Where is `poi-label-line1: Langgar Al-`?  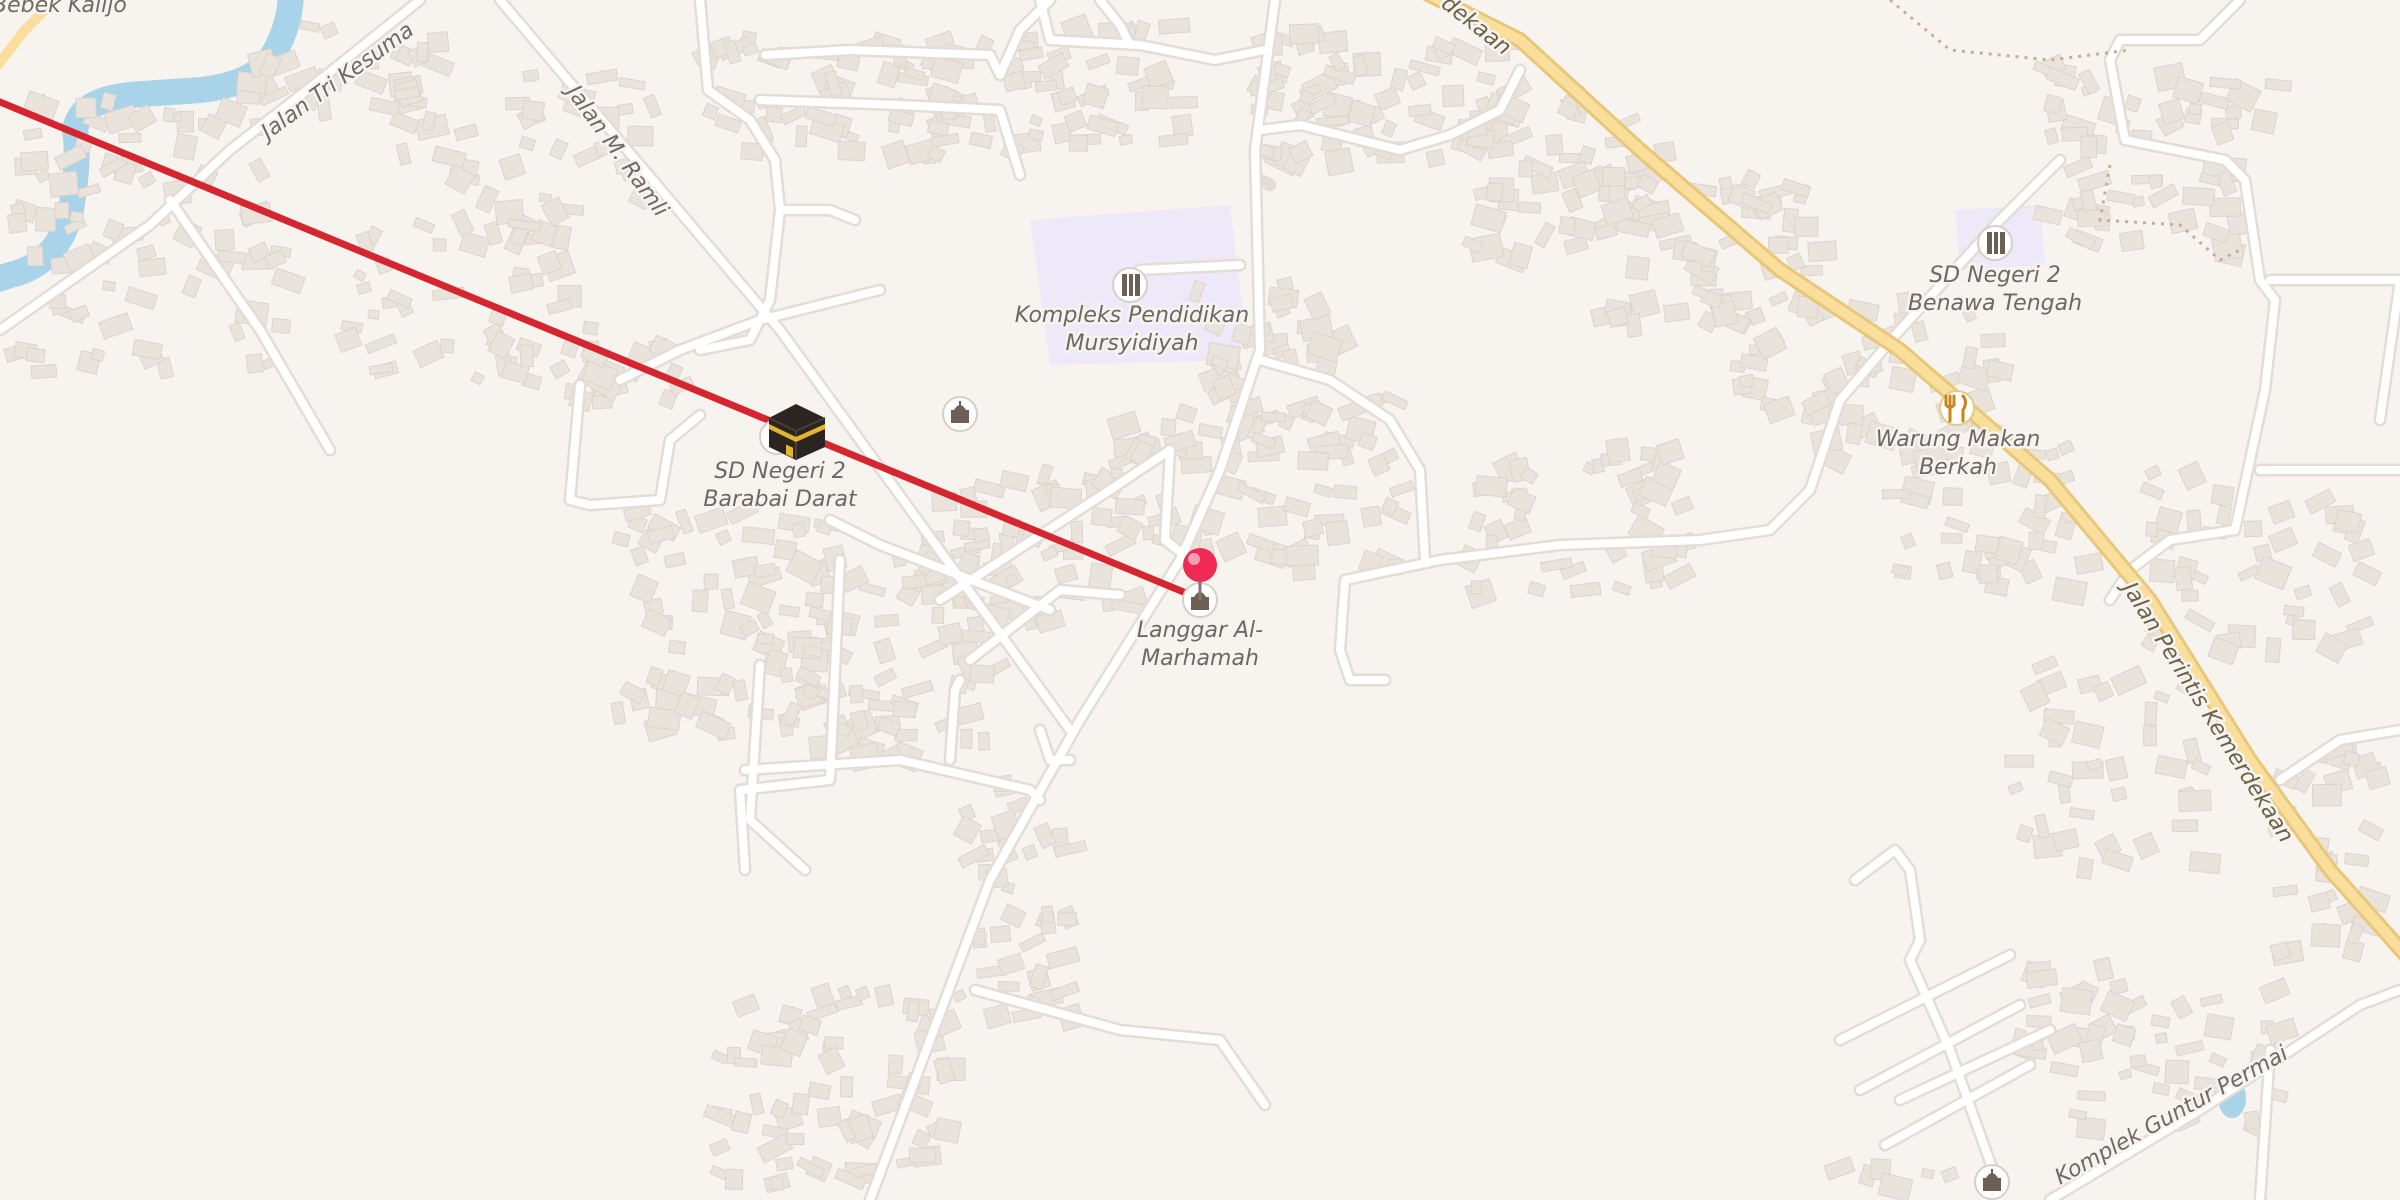
poi-label-line1: Langgar Al- is located at coordinates (1200, 630).